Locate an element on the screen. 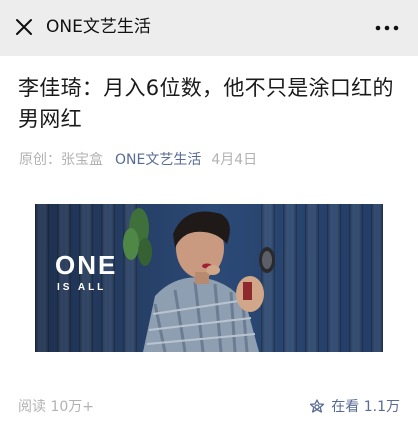 This screenshot has height=435, width=418. account-link: ONE文艺生活 is located at coordinates (158, 160).